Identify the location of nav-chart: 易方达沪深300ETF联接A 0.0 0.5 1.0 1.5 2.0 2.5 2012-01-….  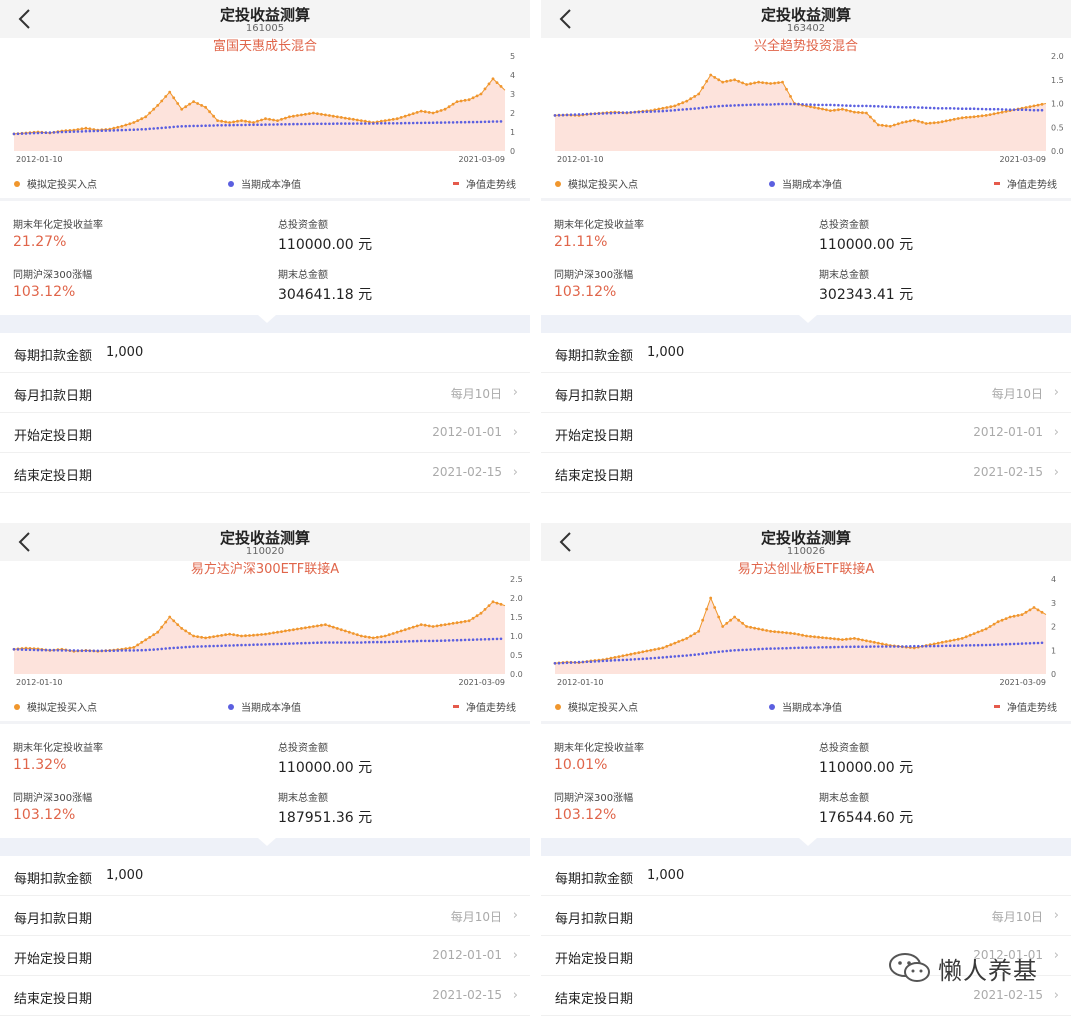
(265, 626).